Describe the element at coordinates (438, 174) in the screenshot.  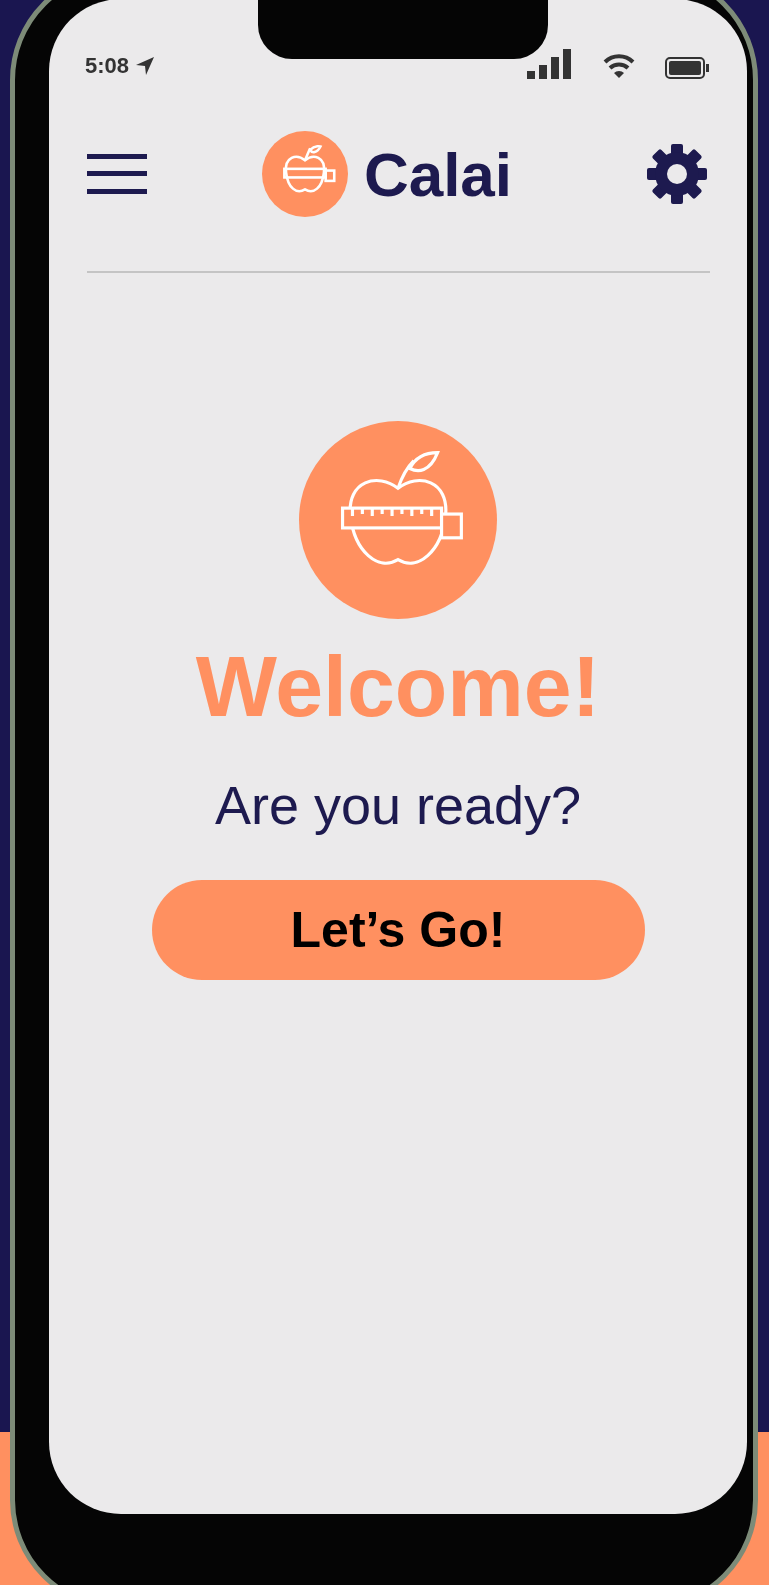
I see `app-title: Calai` at that location.